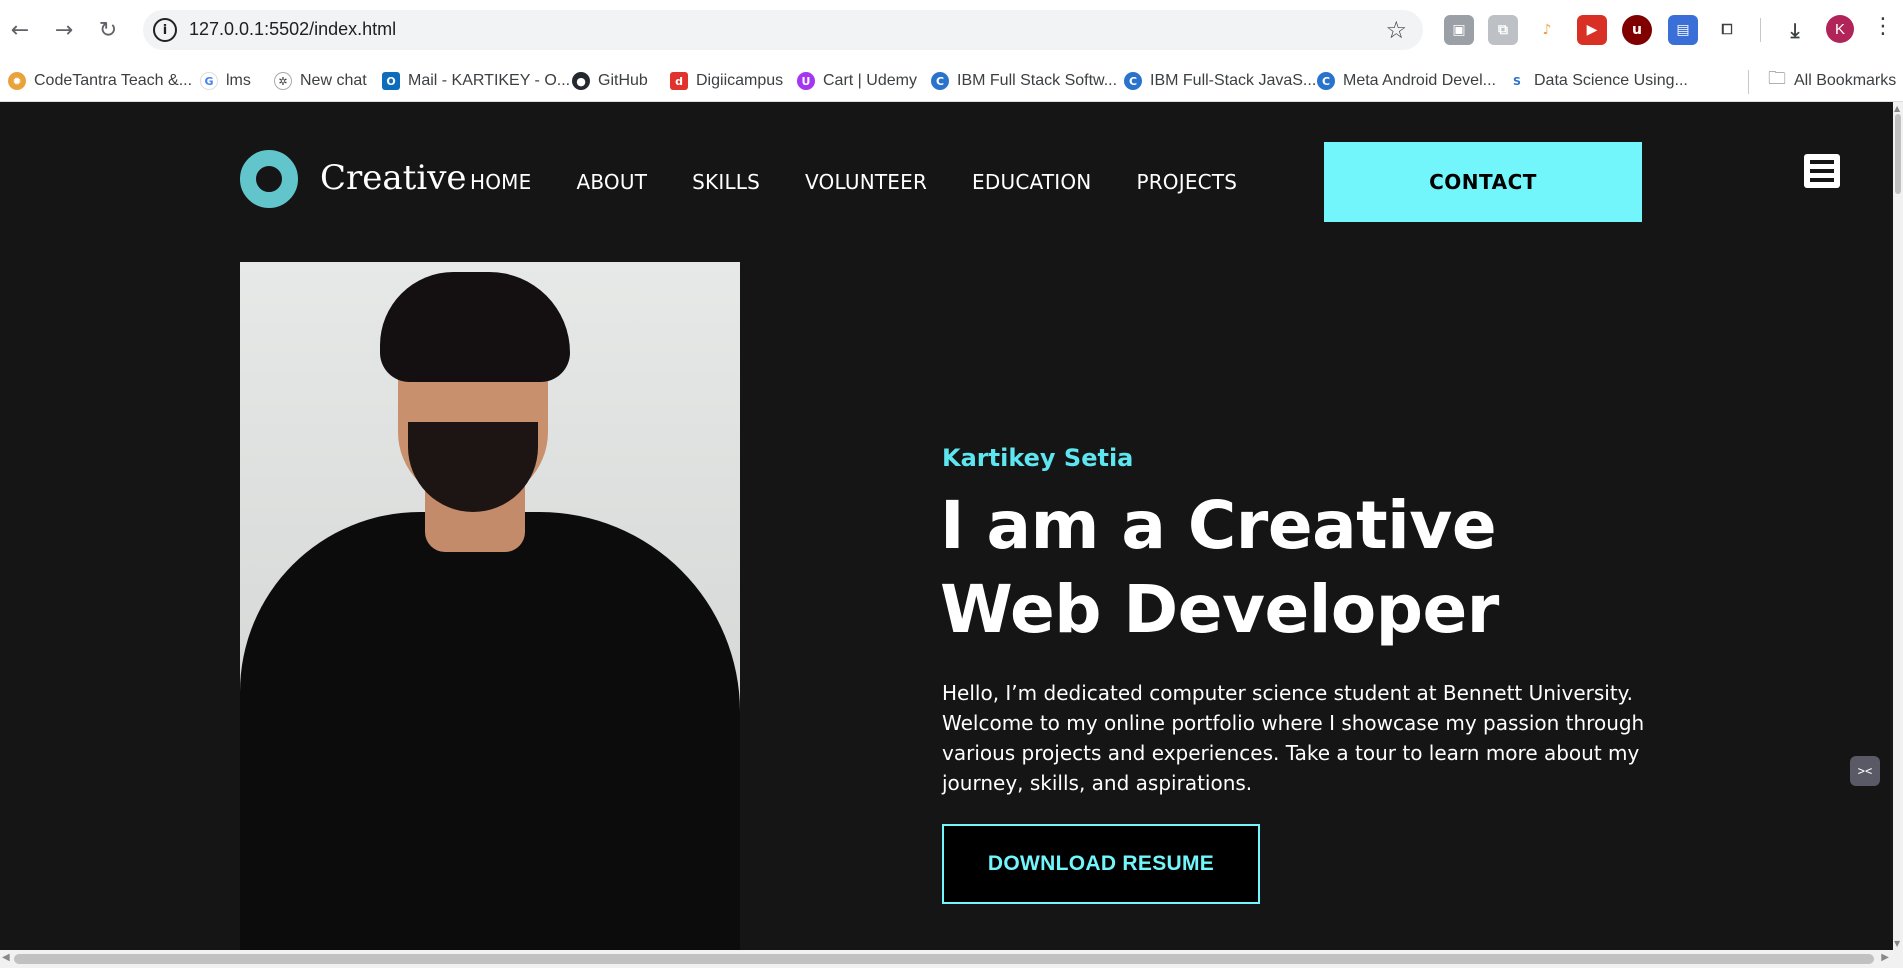 The width and height of the screenshot is (1903, 968). What do you see at coordinates (1218, 525) in the screenshot?
I see `headline-line-1: I am a Creative` at bounding box center [1218, 525].